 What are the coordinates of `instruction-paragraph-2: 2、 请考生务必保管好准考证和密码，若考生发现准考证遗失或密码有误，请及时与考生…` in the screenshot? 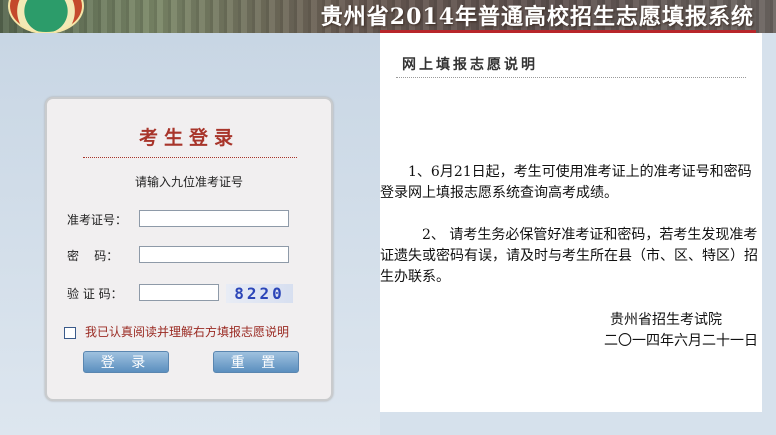 It's located at (569, 256).